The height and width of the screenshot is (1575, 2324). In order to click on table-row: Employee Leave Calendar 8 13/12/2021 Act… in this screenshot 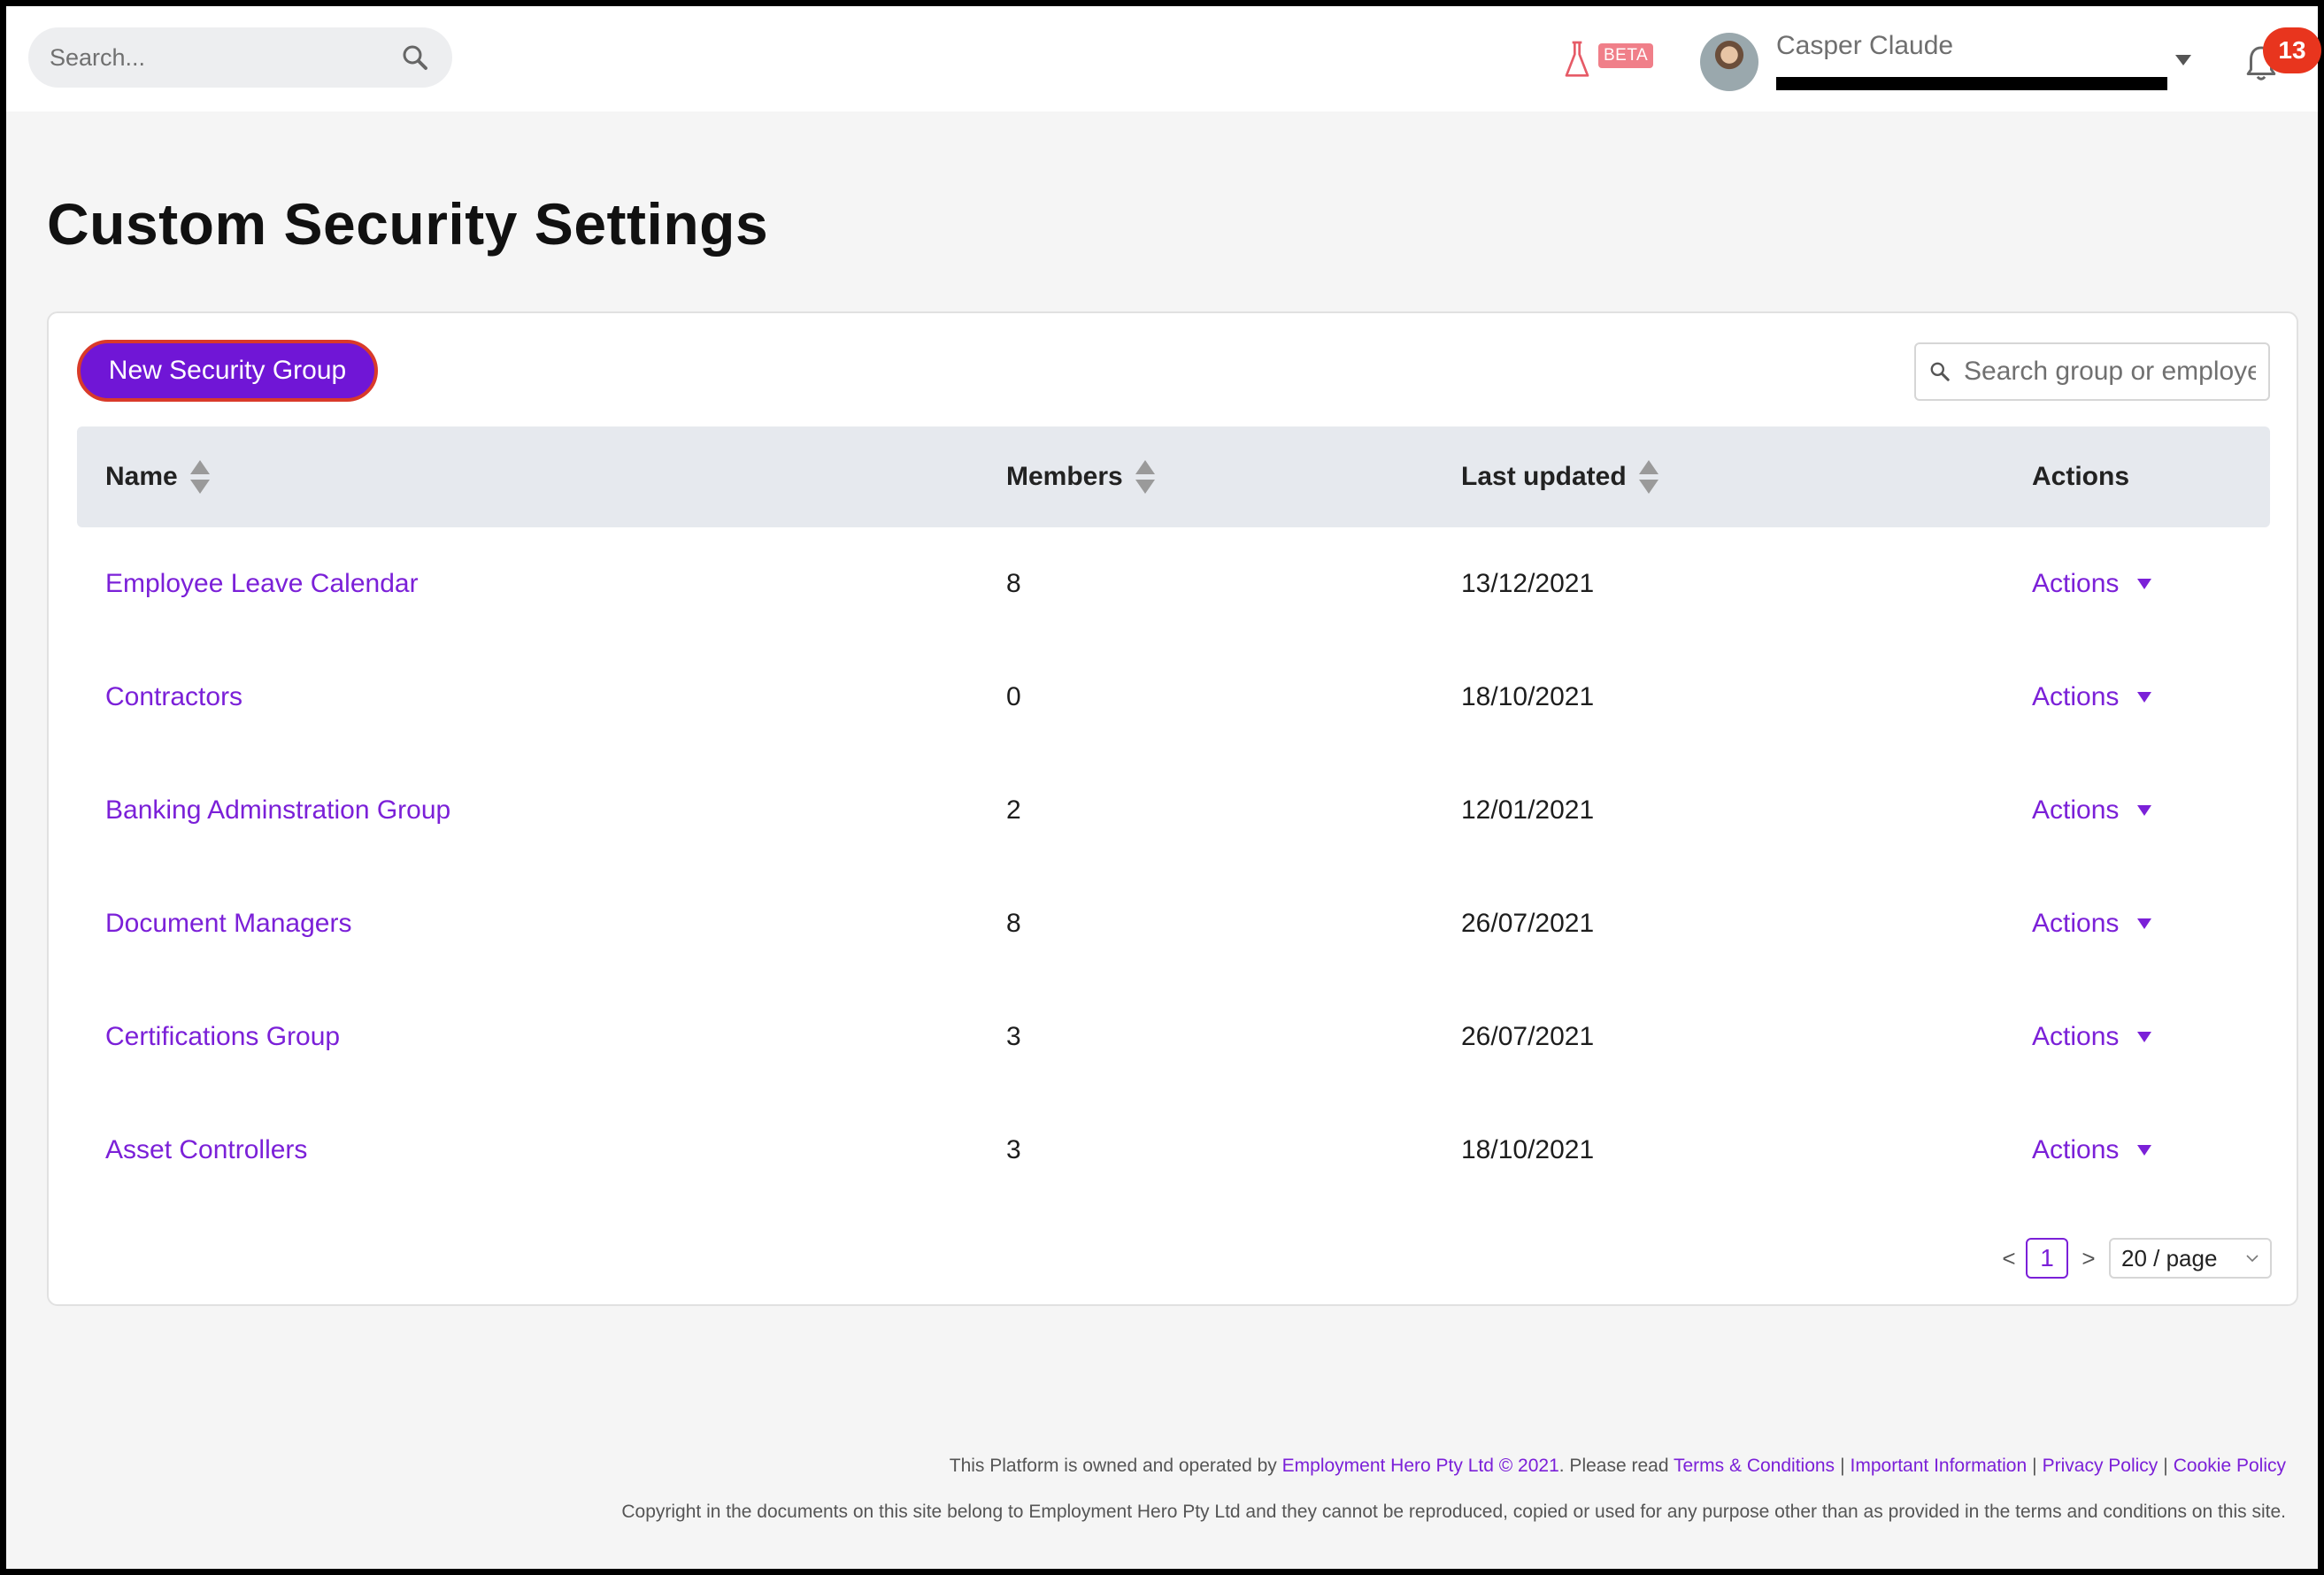, I will do `click(1173, 584)`.